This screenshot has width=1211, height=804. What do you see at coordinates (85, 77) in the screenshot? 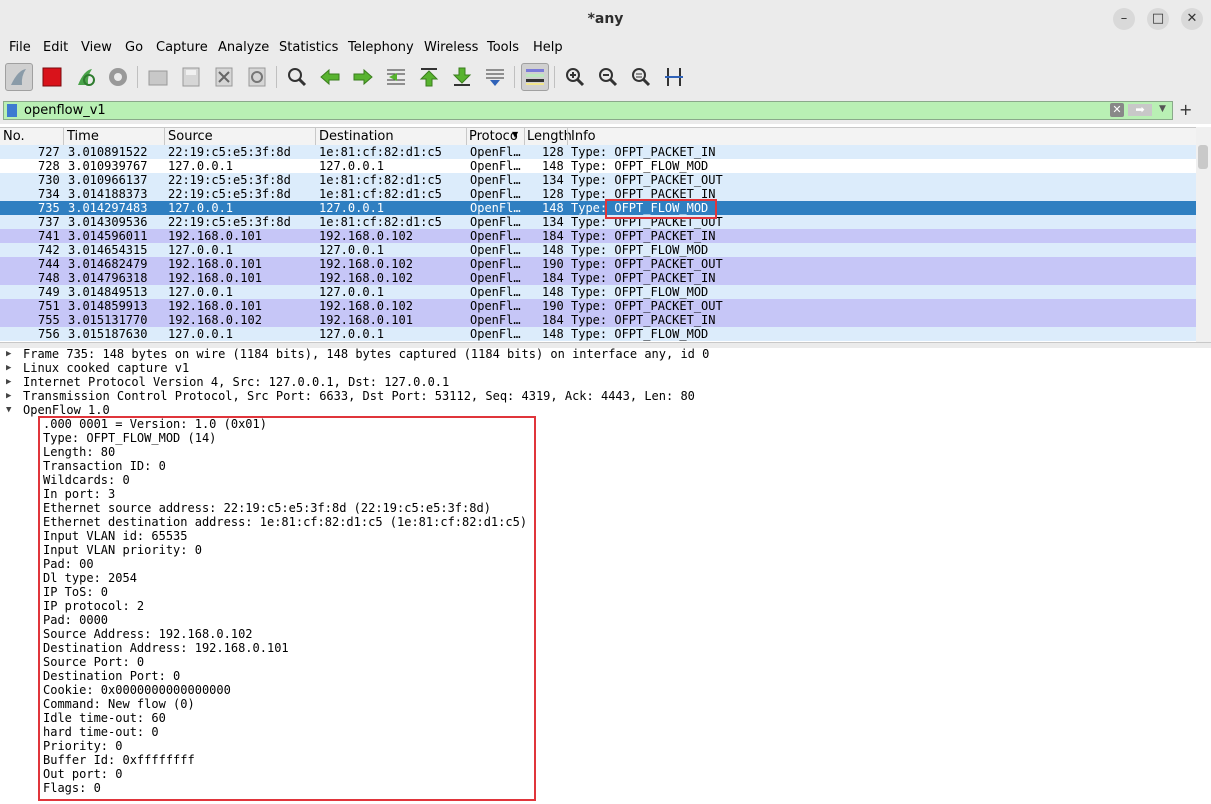
I see `restart-capture-icon` at bounding box center [85, 77].